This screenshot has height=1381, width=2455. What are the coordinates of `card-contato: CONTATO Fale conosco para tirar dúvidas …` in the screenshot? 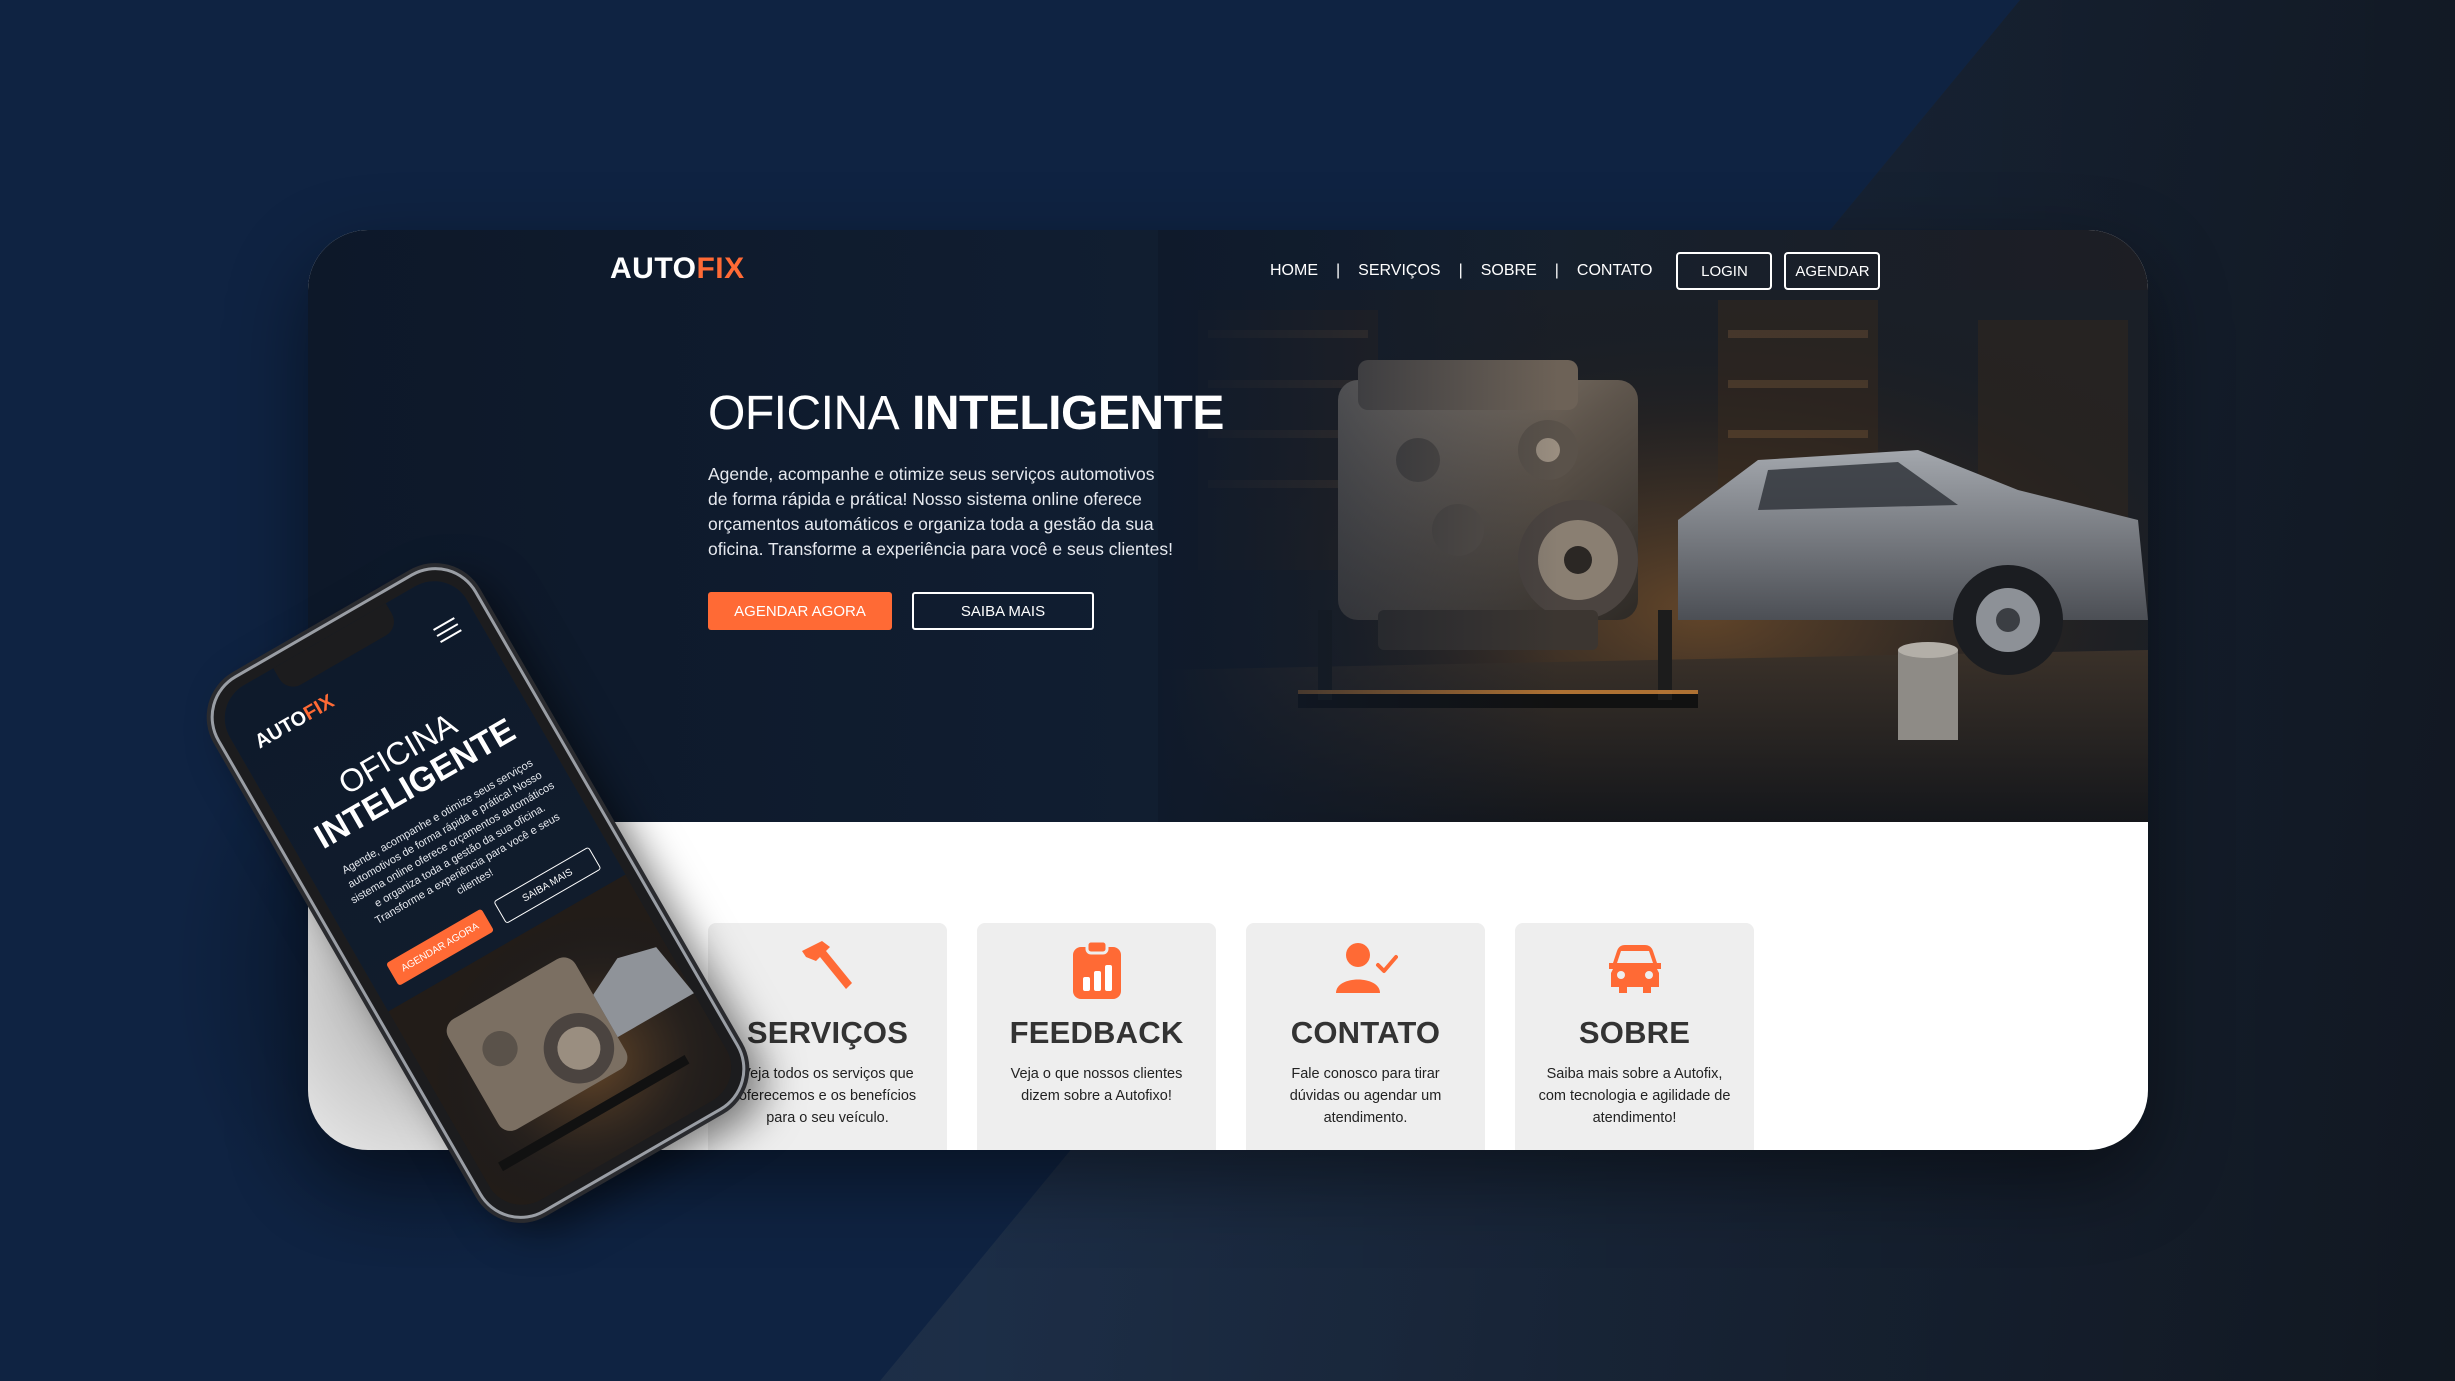 It's located at (1365, 1036).